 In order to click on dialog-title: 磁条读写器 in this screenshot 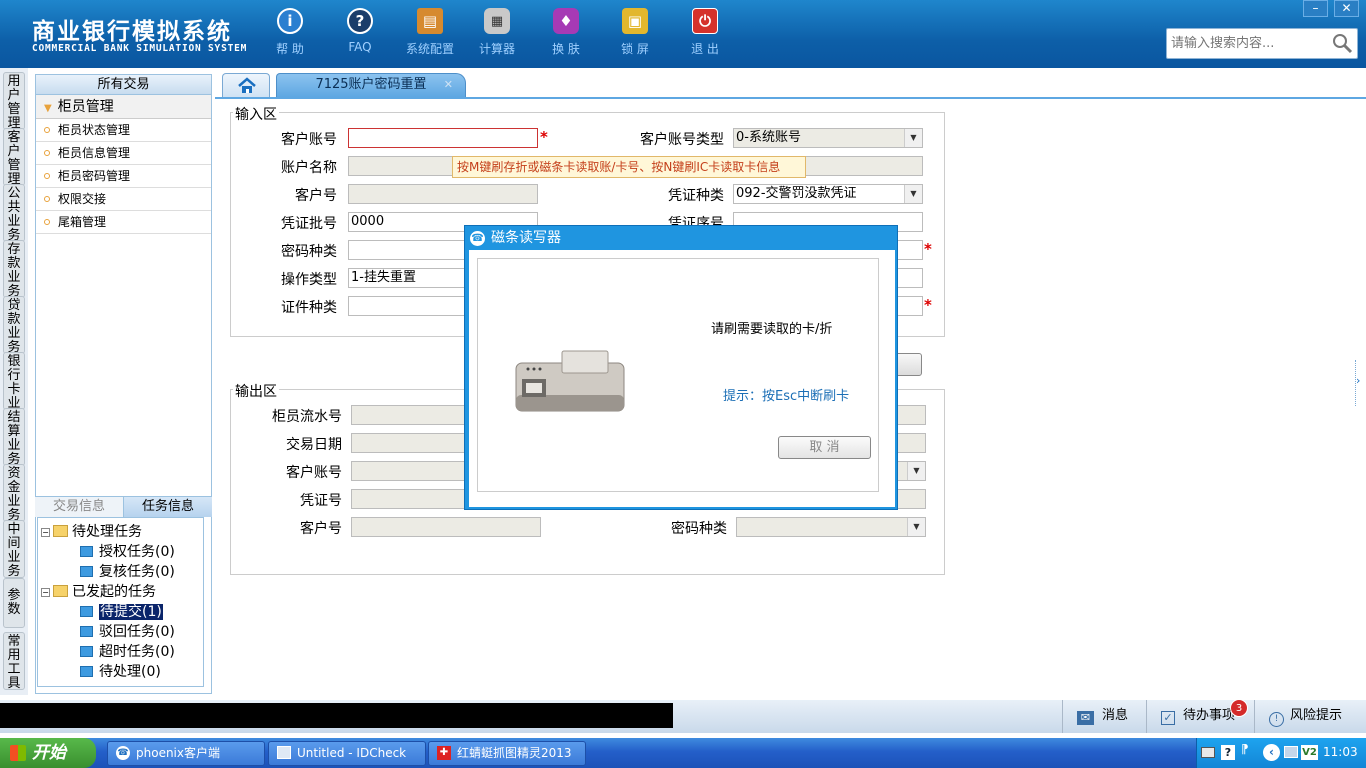, I will do `click(526, 238)`.